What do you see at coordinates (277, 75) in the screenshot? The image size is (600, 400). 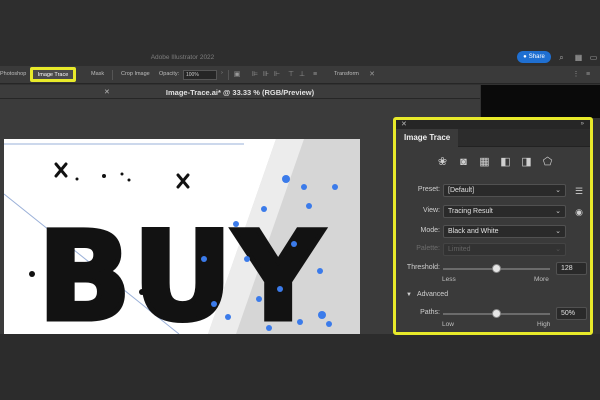 I see `align-right-icon: ⊩` at bounding box center [277, 75].